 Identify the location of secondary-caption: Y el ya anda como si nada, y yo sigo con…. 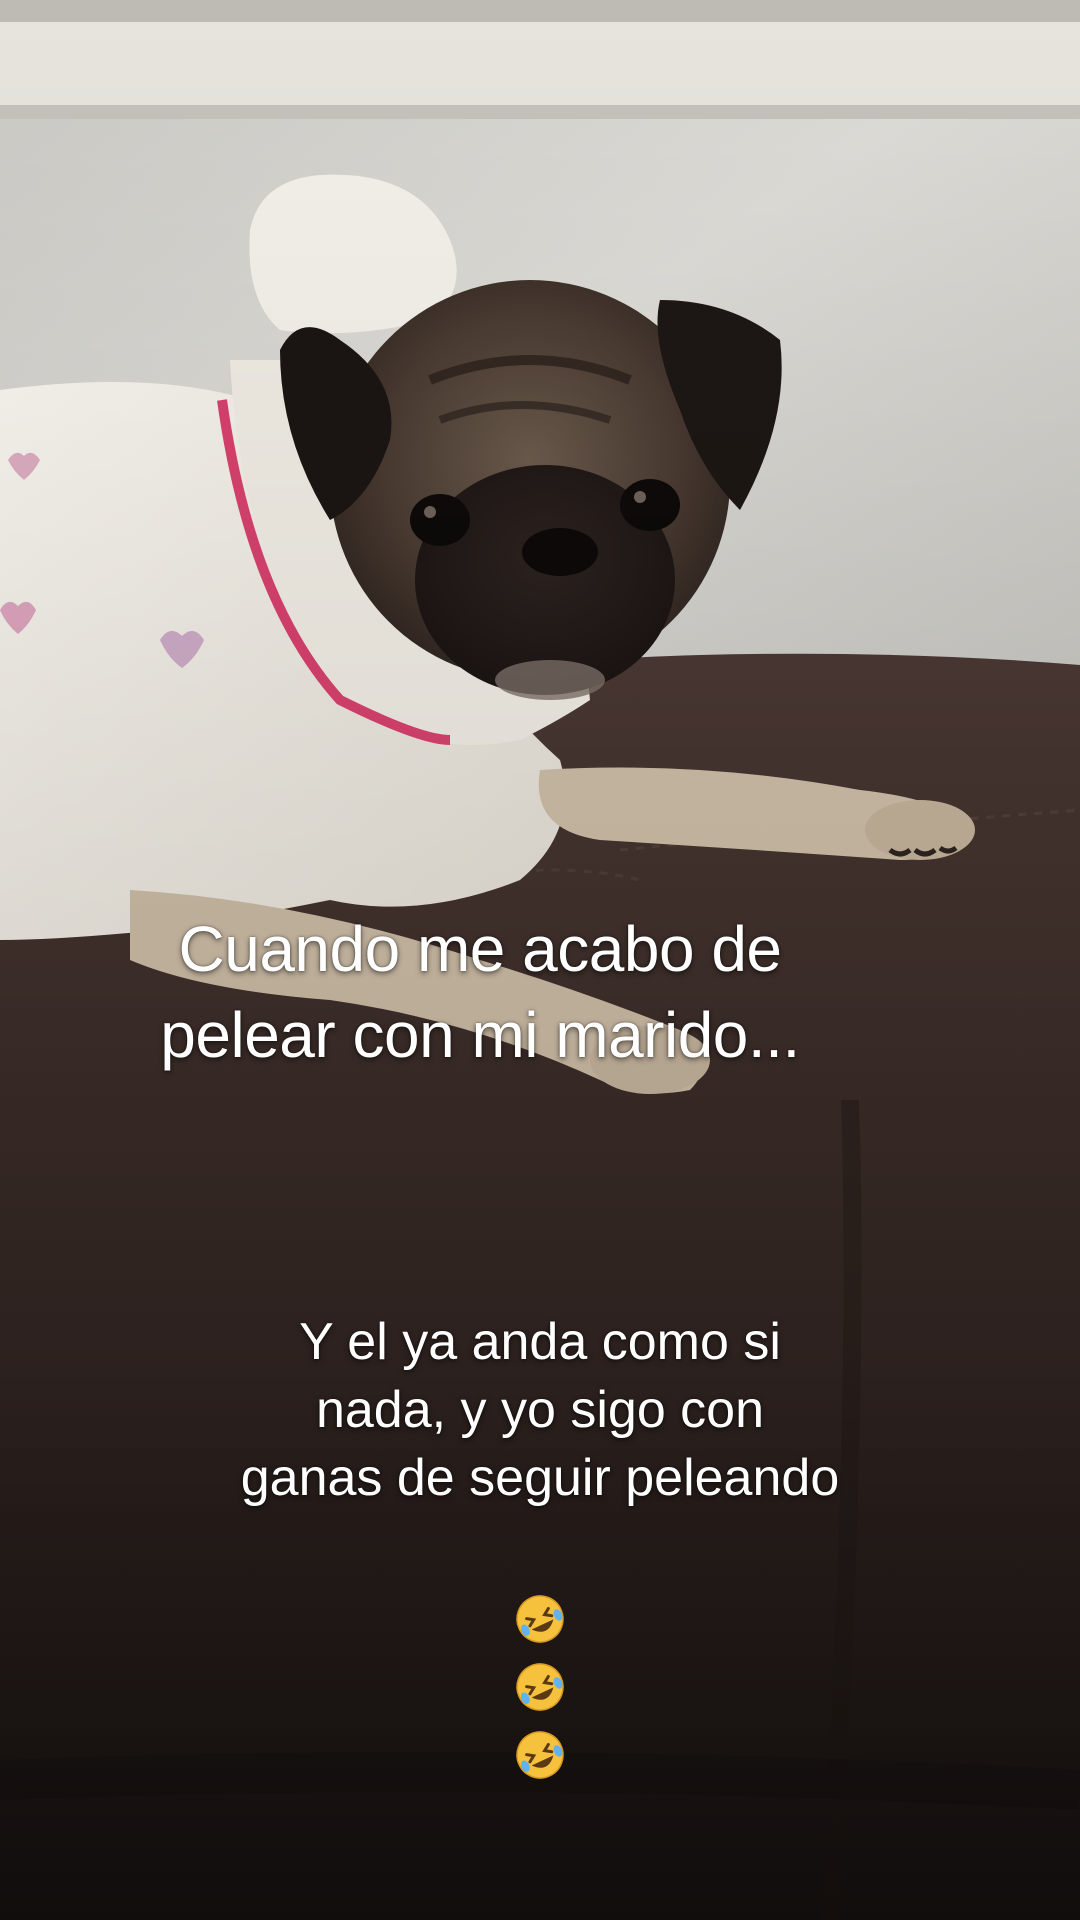
(540, 1410).